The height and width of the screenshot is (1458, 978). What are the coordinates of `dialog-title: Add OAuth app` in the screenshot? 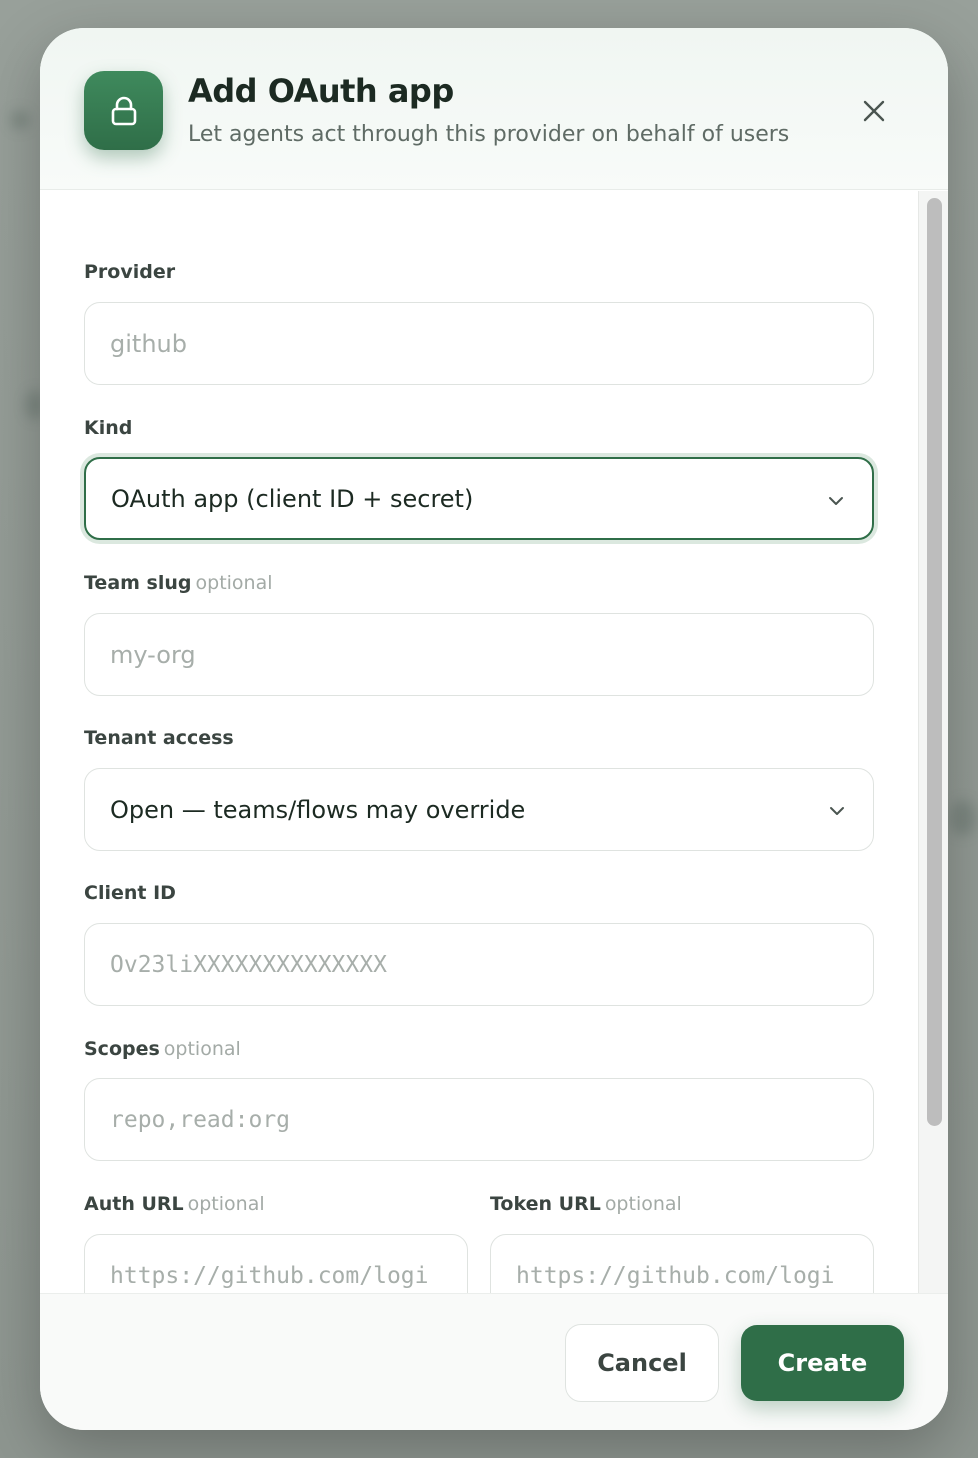 It's located at (321, 91).